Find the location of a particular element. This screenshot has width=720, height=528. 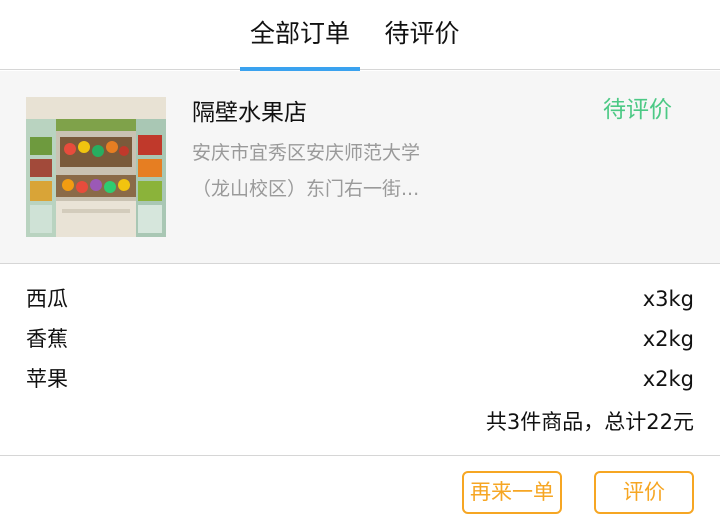

order-status: 待评价 is located at coordinates (637, 110).